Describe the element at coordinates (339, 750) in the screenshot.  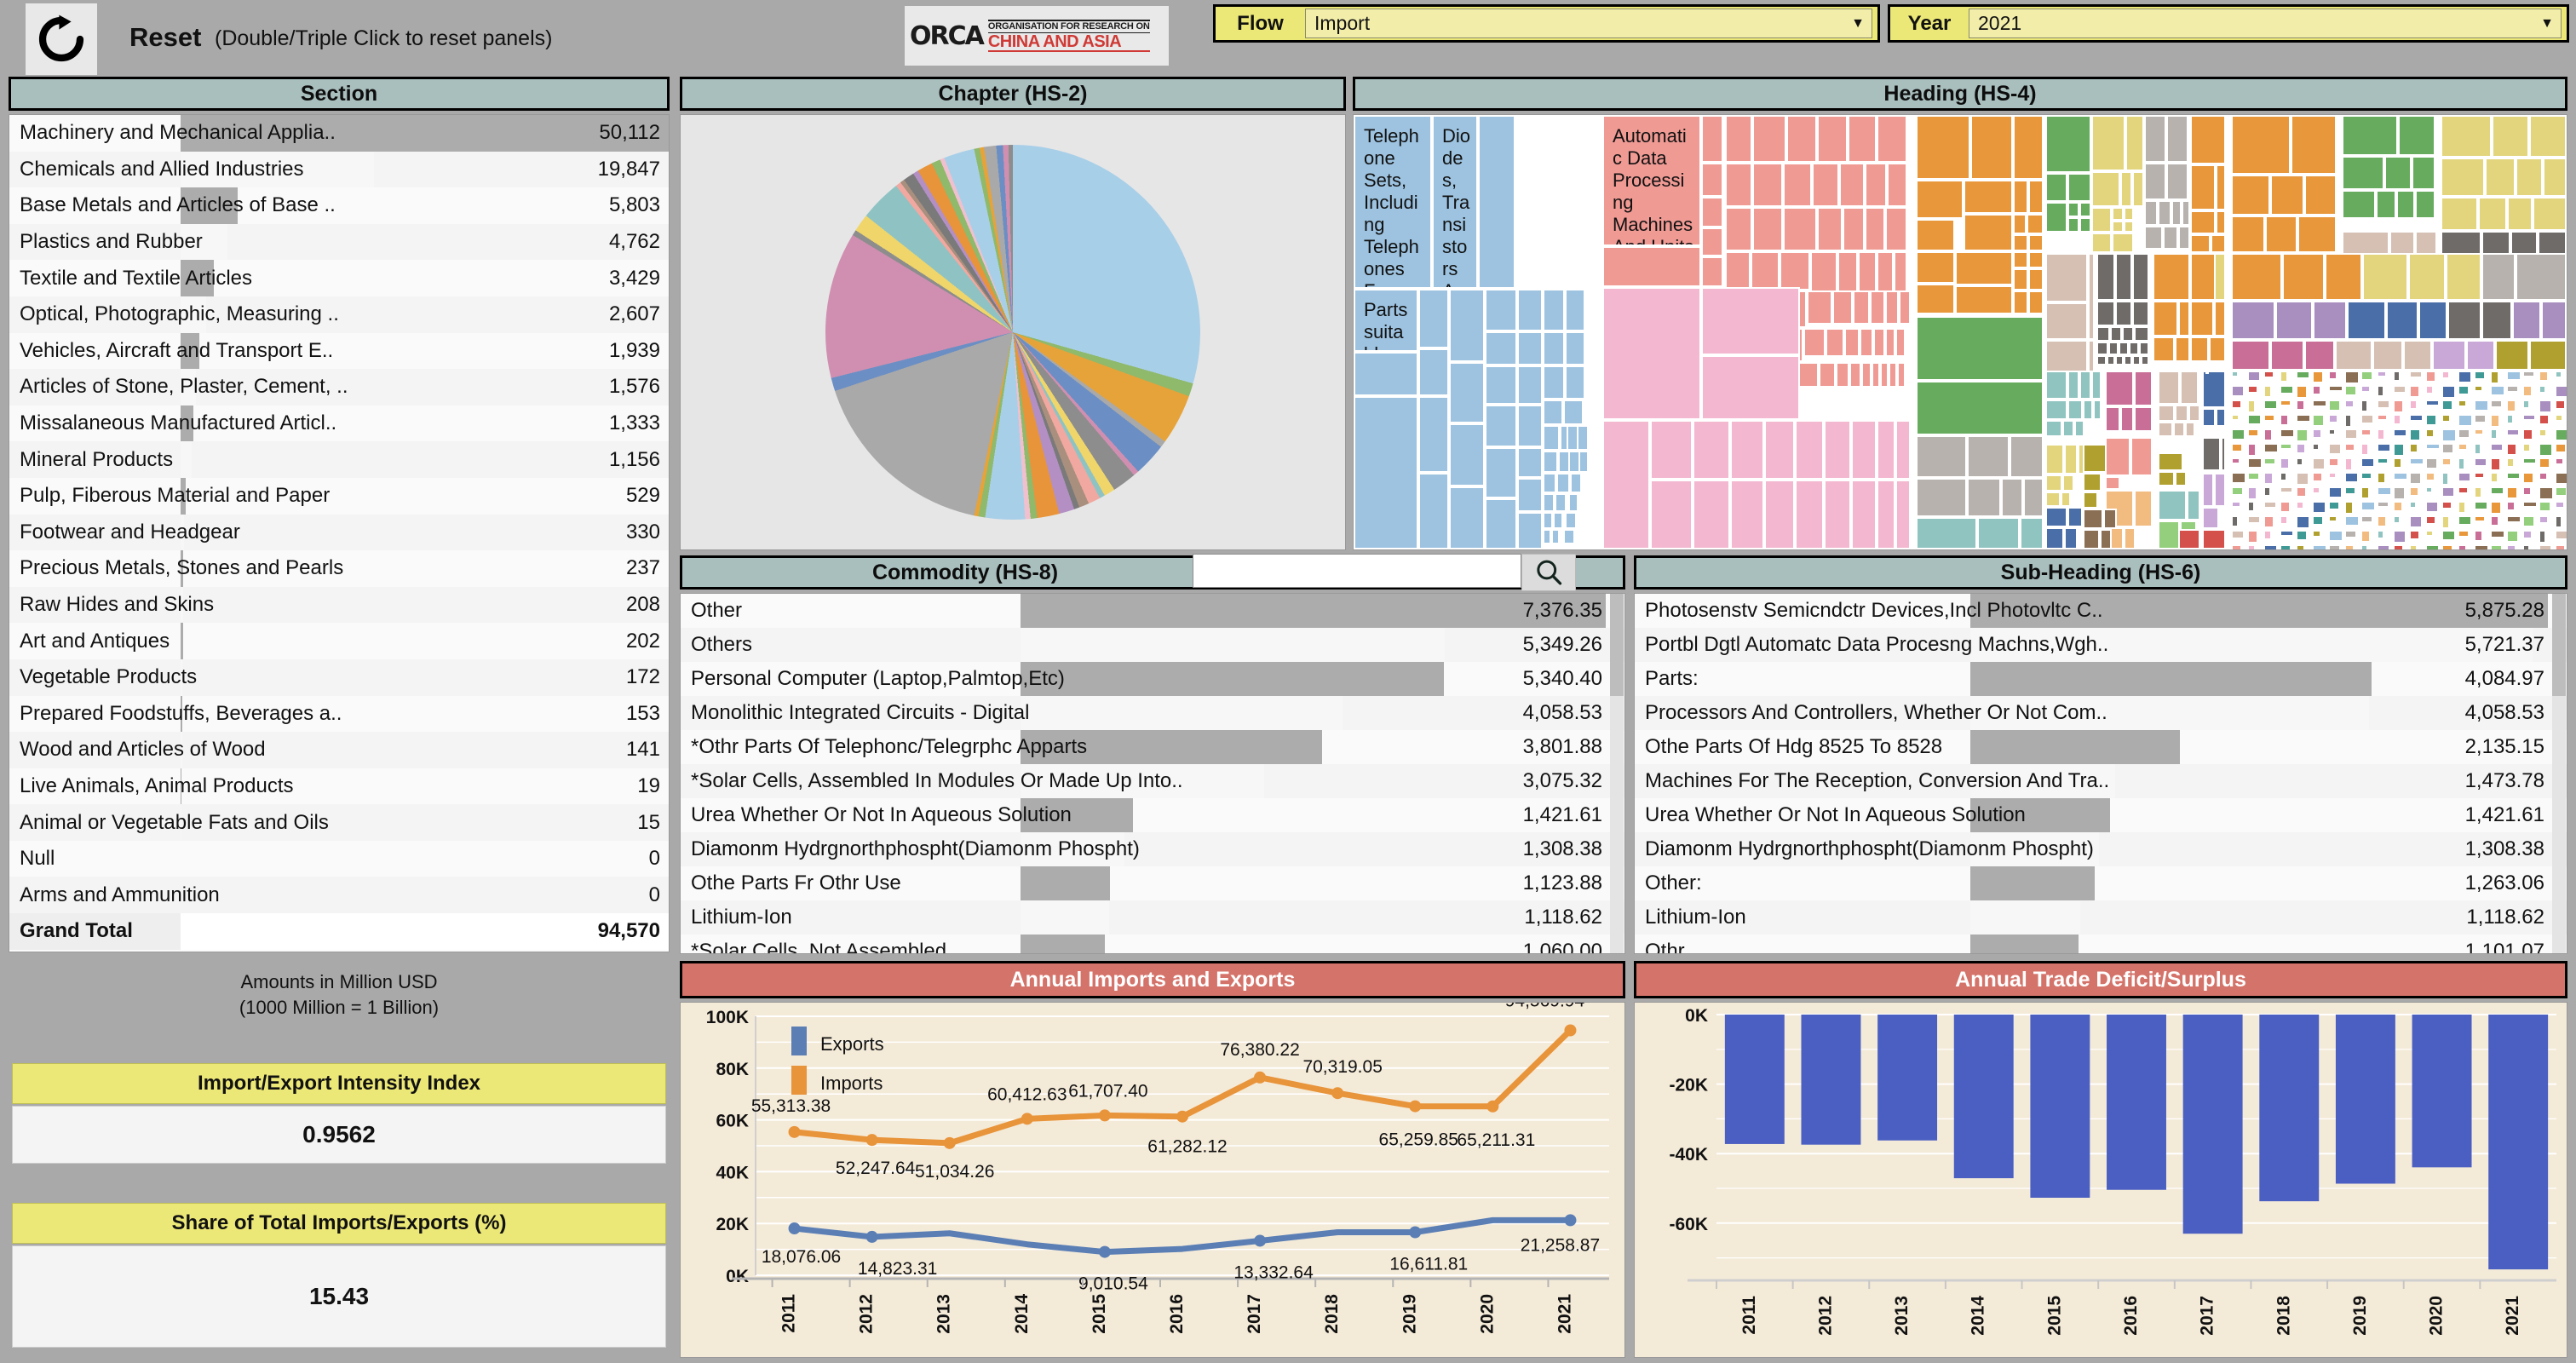
I see `table-row: Wood and Articles of Wood 141` at that location.